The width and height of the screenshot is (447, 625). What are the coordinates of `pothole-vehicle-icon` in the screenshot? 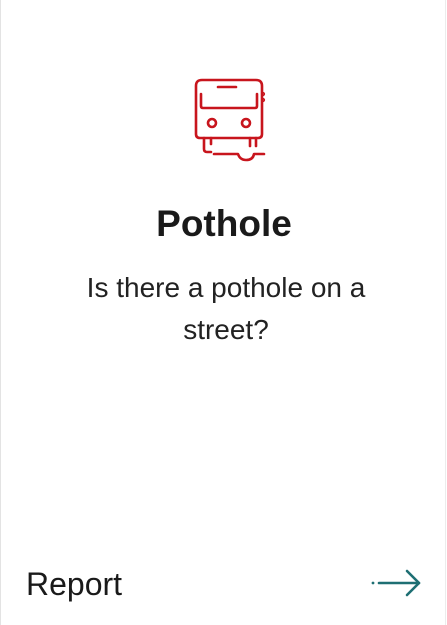 It's located at (230, 120).